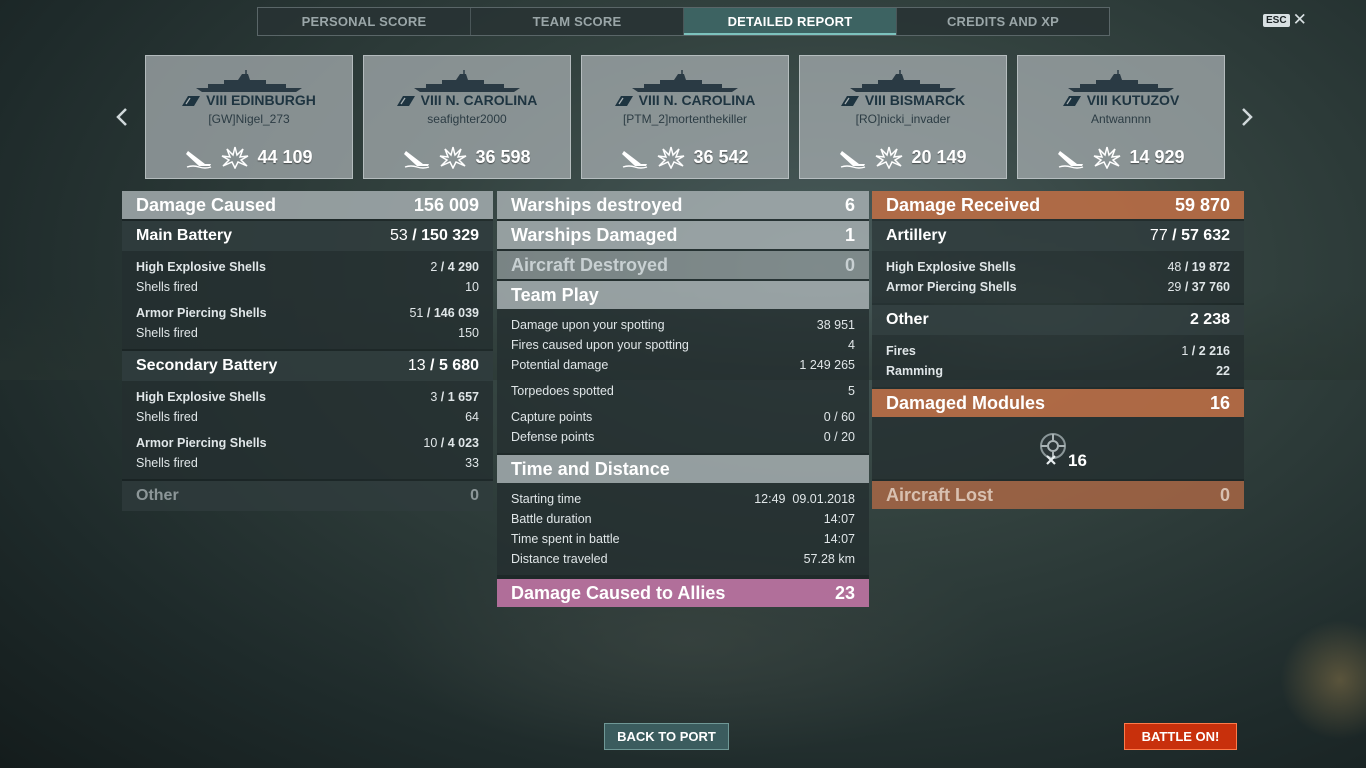  What do you see at coordinates (683, 235) in the screenshot?
I see `warships-damaged-row: Warships Damaged 1` at bounding box center [683, 235].